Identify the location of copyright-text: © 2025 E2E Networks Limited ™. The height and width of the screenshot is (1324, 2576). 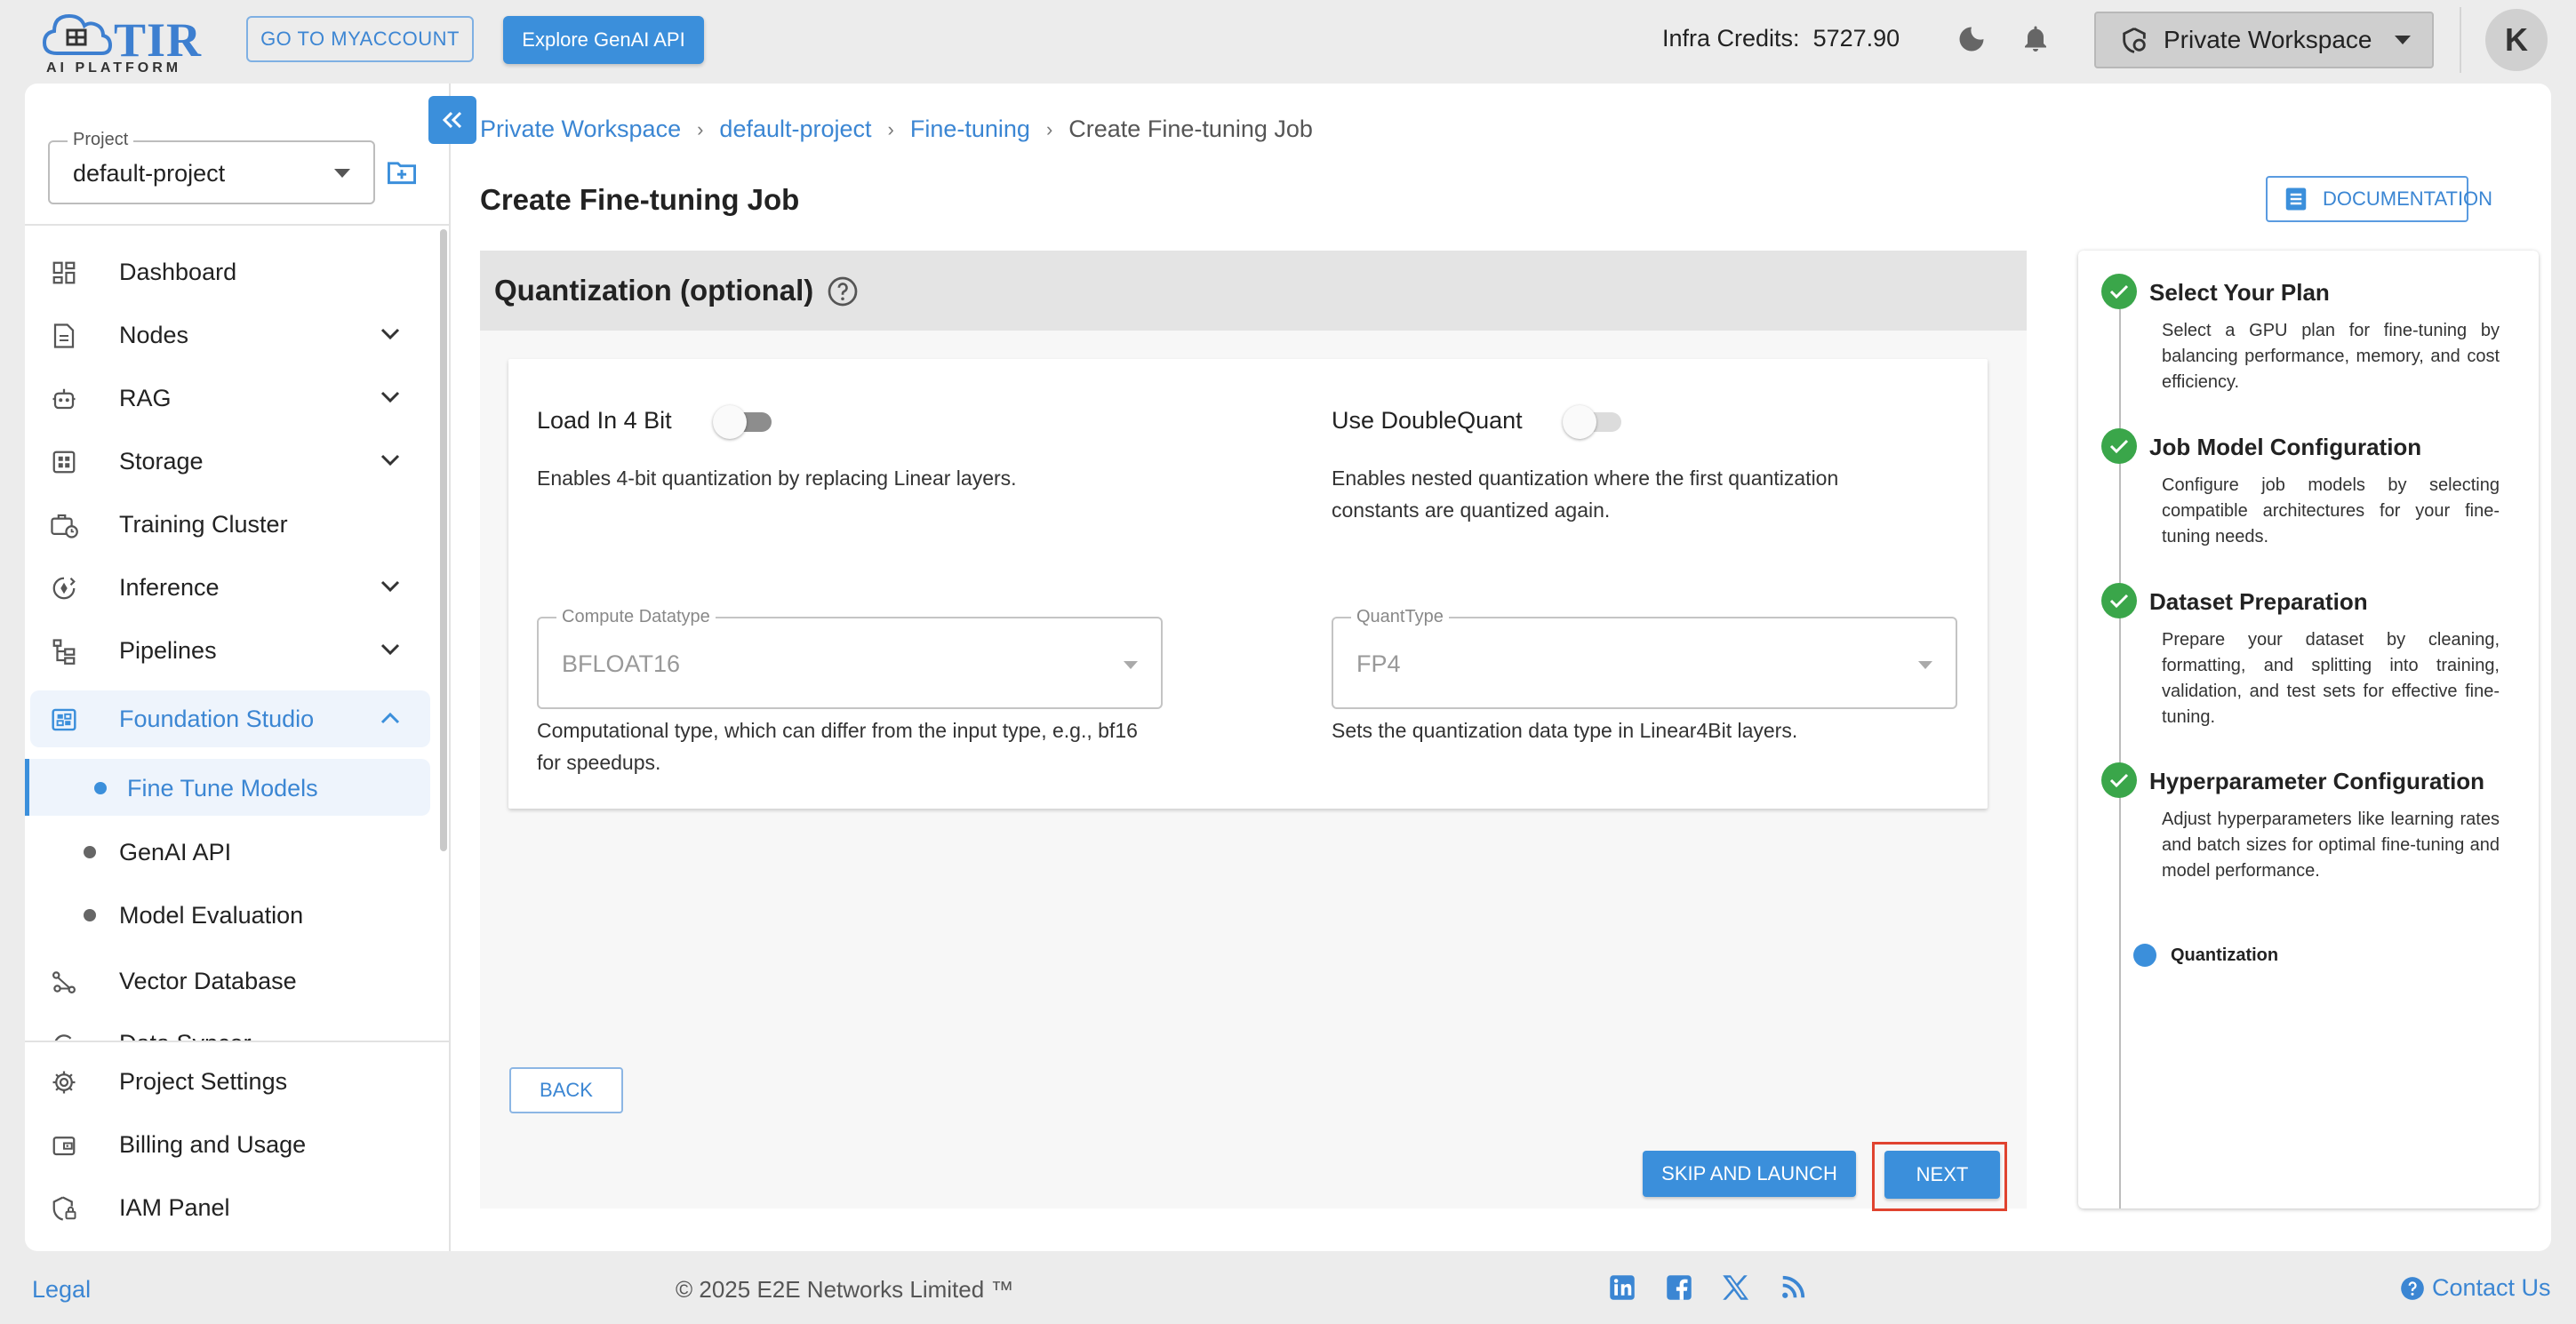
(845, 1289).